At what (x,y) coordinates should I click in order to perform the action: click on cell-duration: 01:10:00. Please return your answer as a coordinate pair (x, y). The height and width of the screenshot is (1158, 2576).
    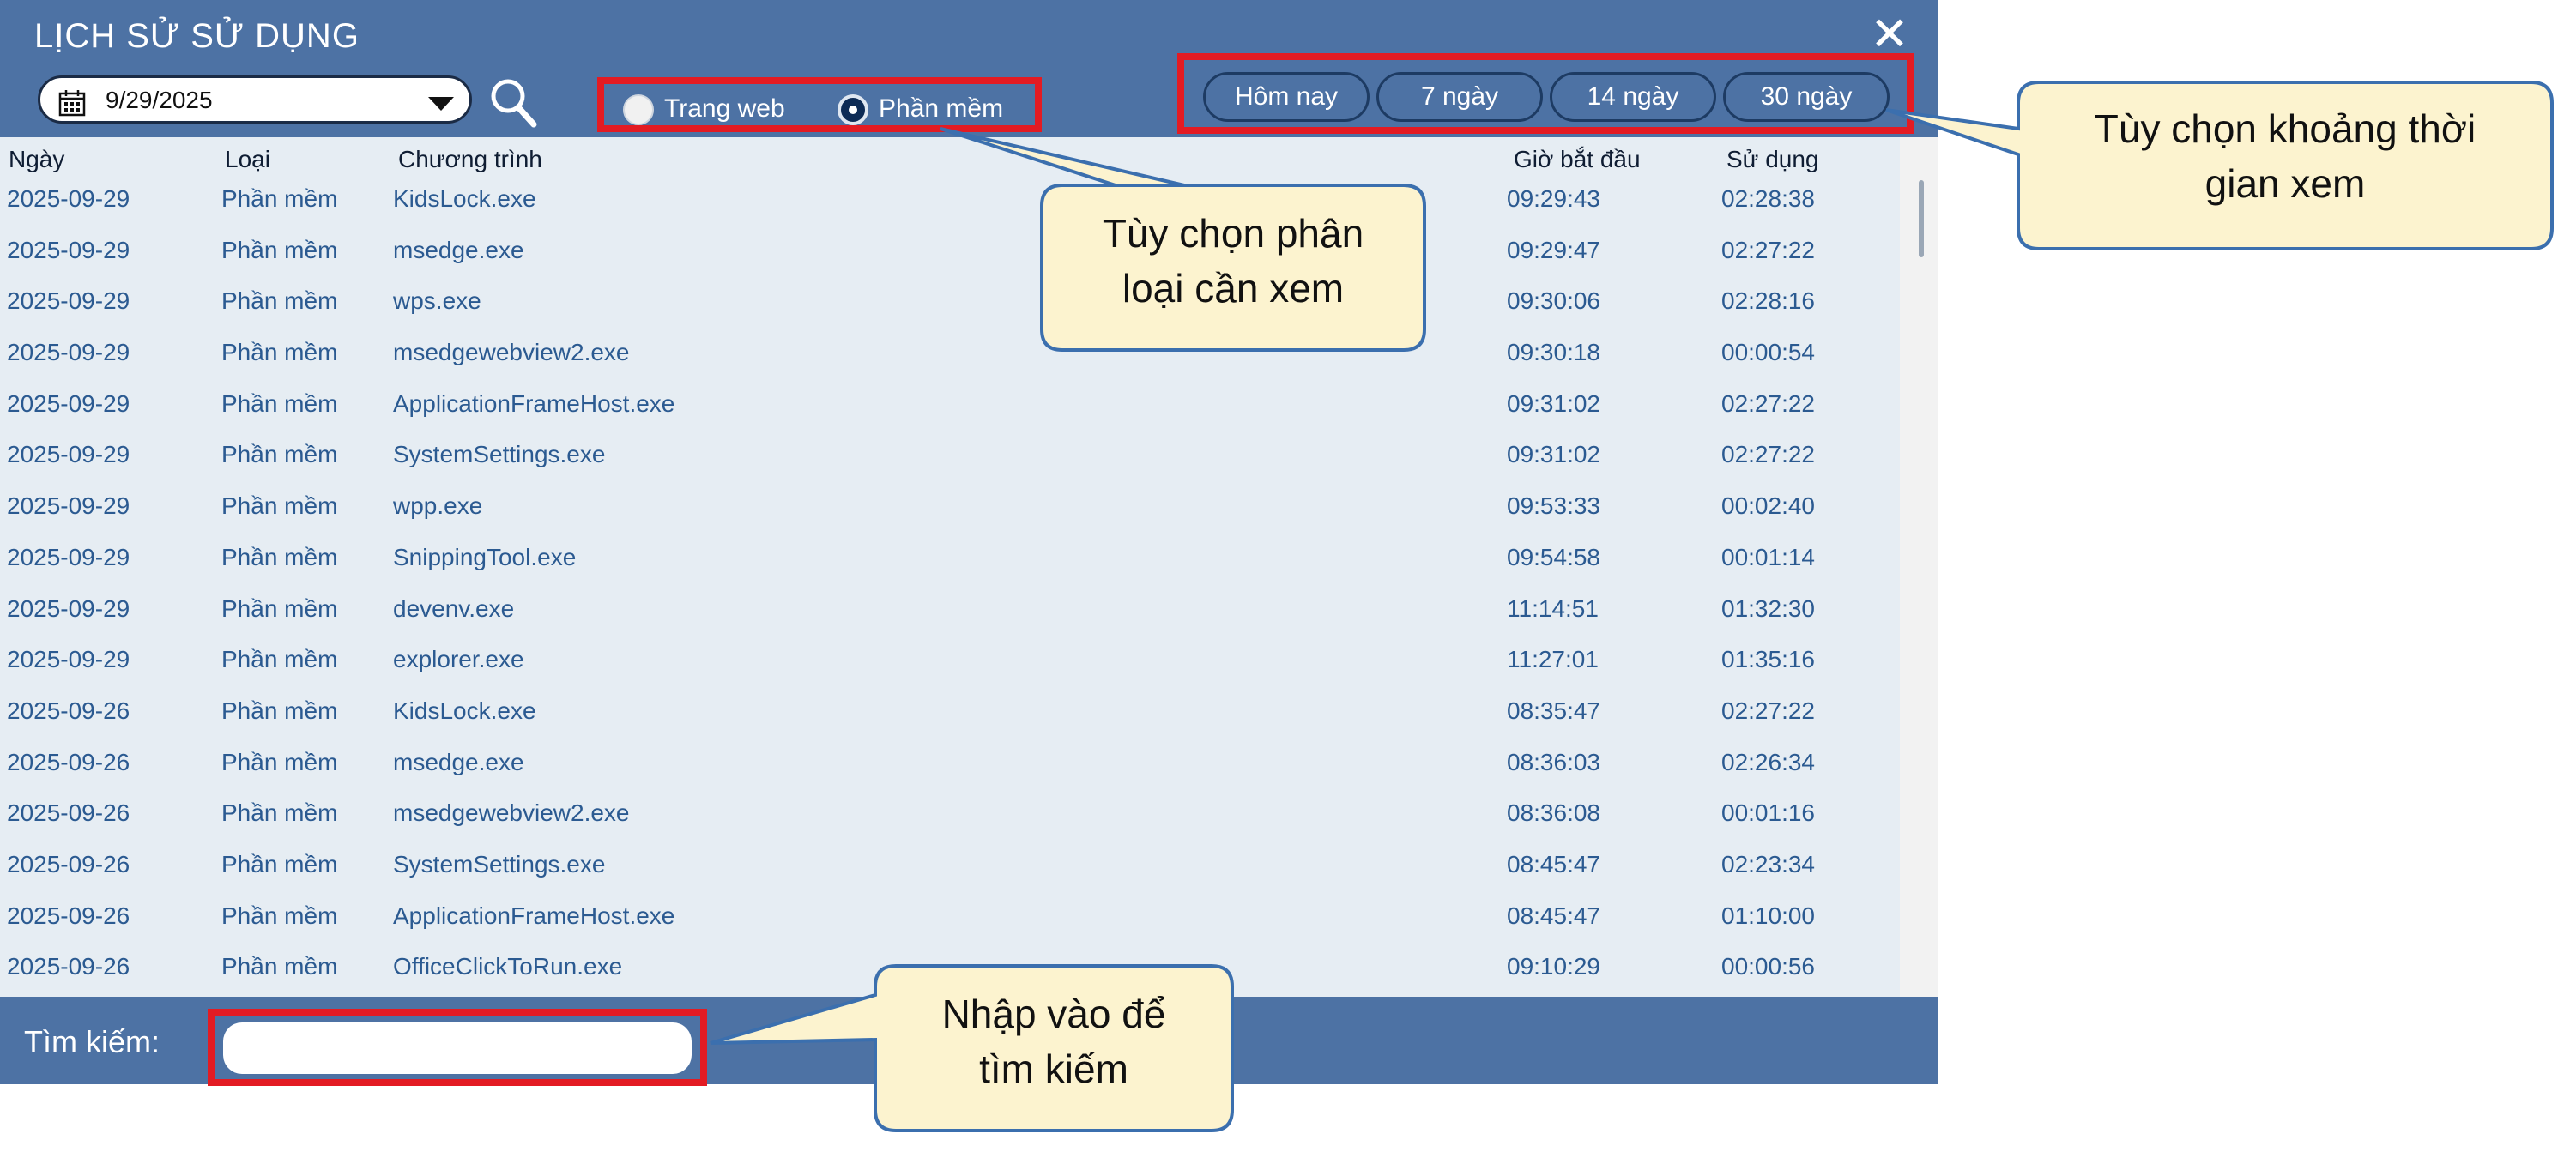
    Looking at the image, I should click on (1768, 915).